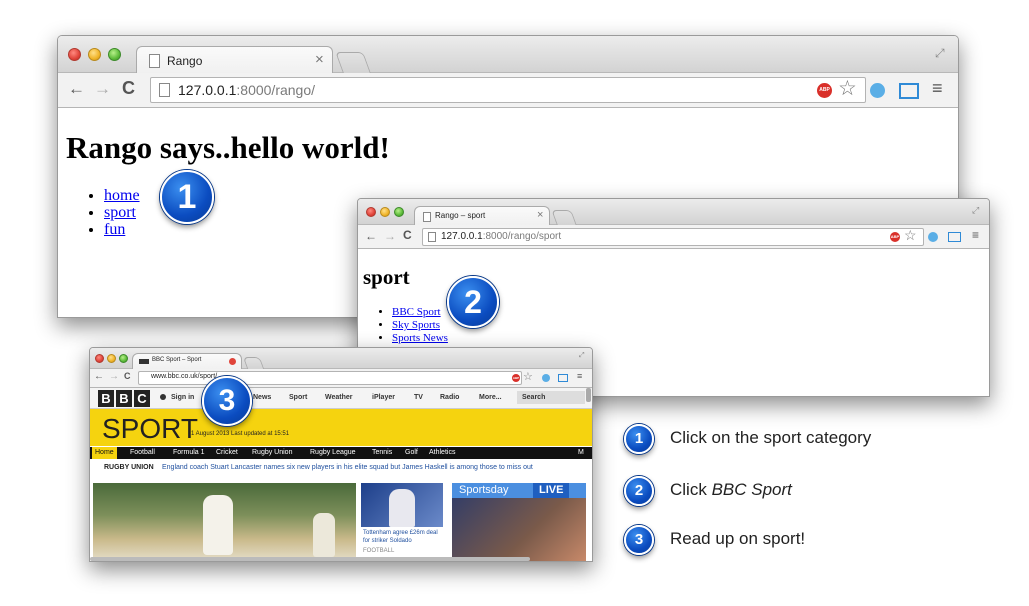 The height and width of the screenshot is (606, 1029). I want to click on address-bar: 127.0.0.1:8000/rango/, so click(508, 90).